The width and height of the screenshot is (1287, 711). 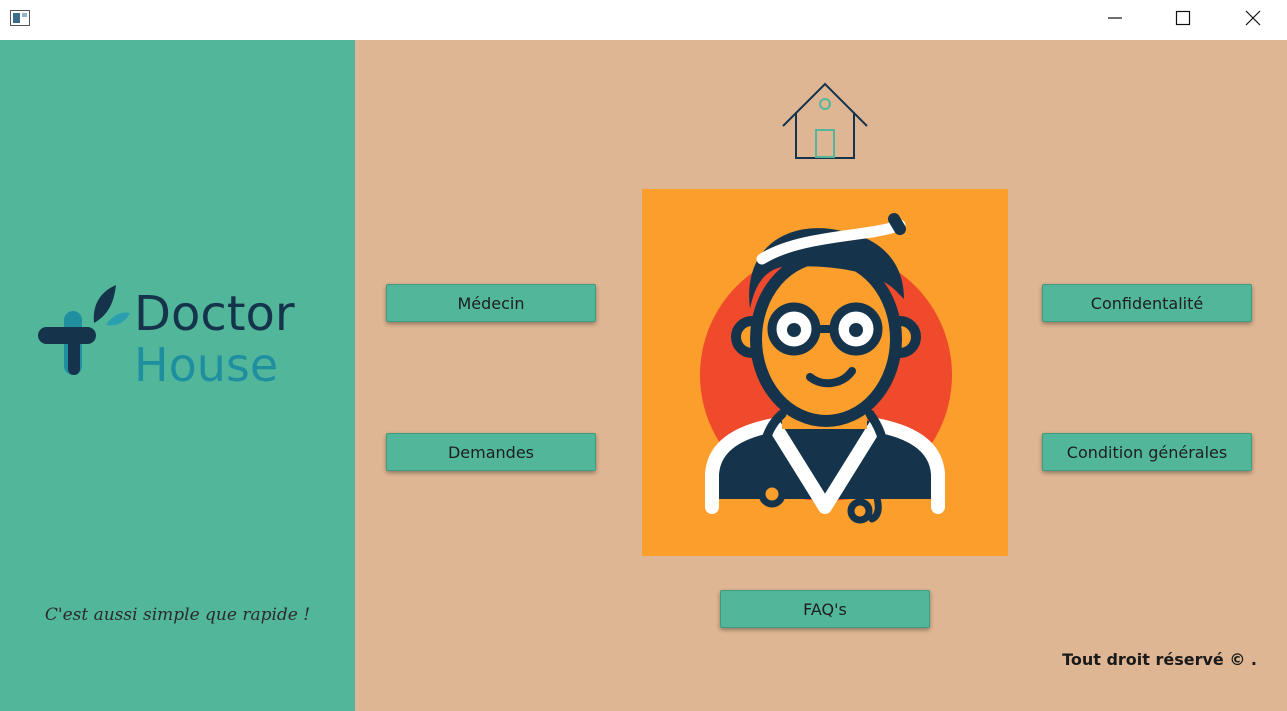 What do you see at coordinates (643, 20) in the screenshot?
I see `title-bar` at bounding box center [643, 20].